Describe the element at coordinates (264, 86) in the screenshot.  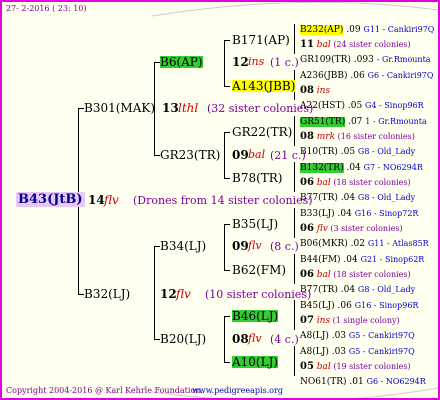
I see `gg2-name: A143(JBB)` at that location.